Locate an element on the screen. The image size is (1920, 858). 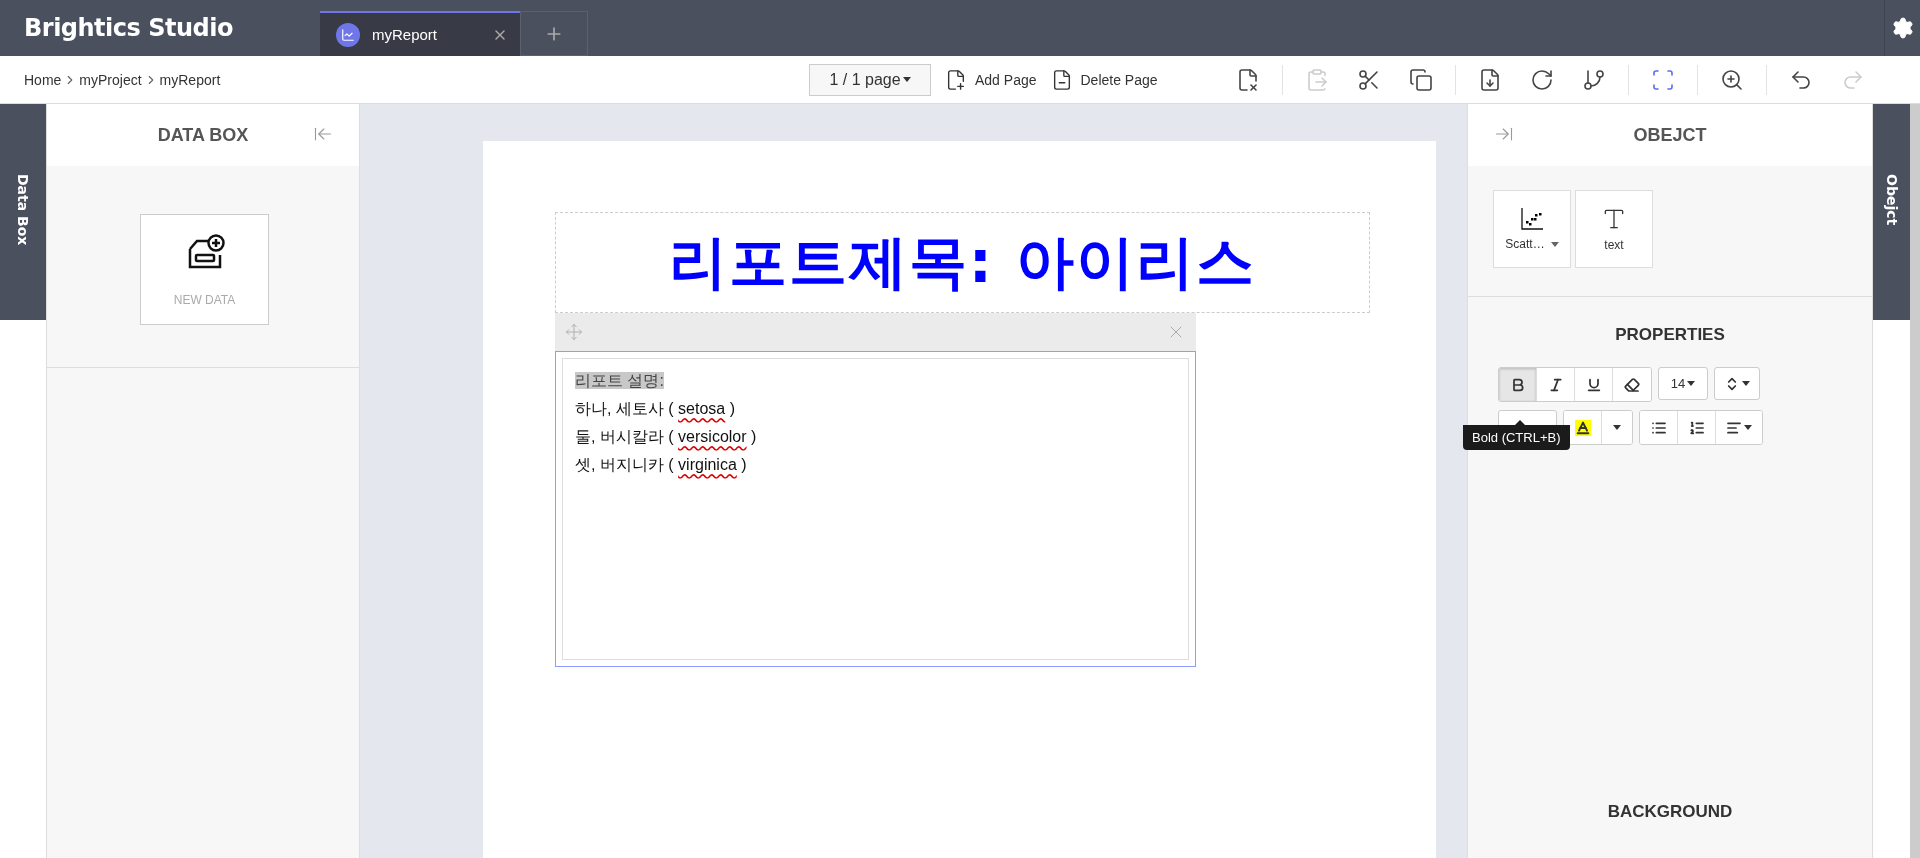
app-logo: Brightics Studio is located at coordinates (128, 28).